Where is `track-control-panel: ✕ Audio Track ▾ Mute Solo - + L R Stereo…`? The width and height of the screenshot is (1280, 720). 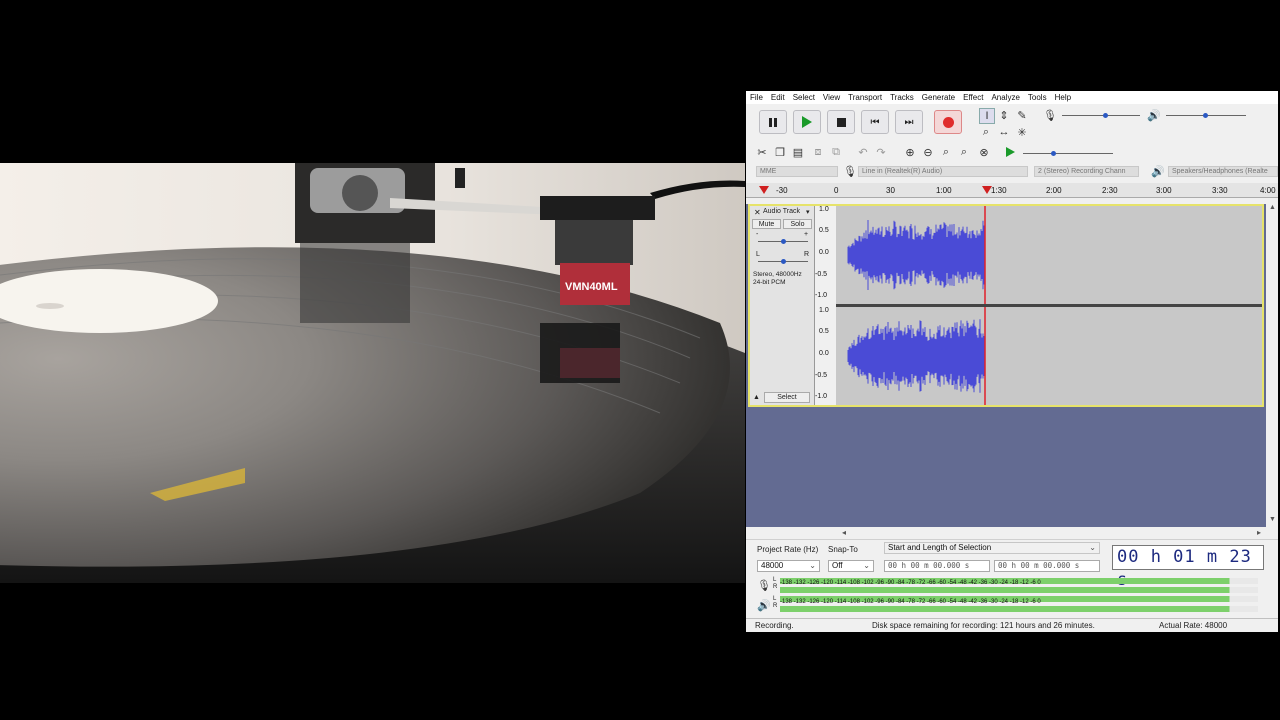 track-control-panel: ✕ Audio Track ▾ Mute Solo - + L R Stereo… is located at coordinates (782, 305).